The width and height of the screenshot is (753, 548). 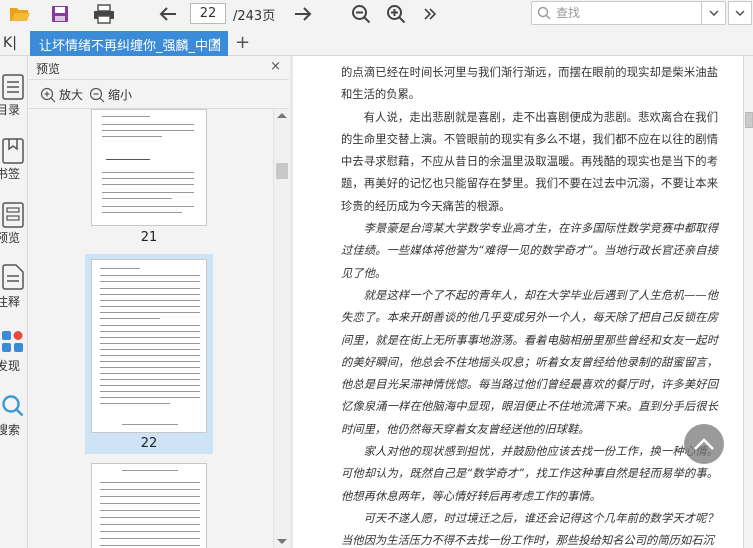 I want to click on add-tab-button: +, so click(x=242, y=42).